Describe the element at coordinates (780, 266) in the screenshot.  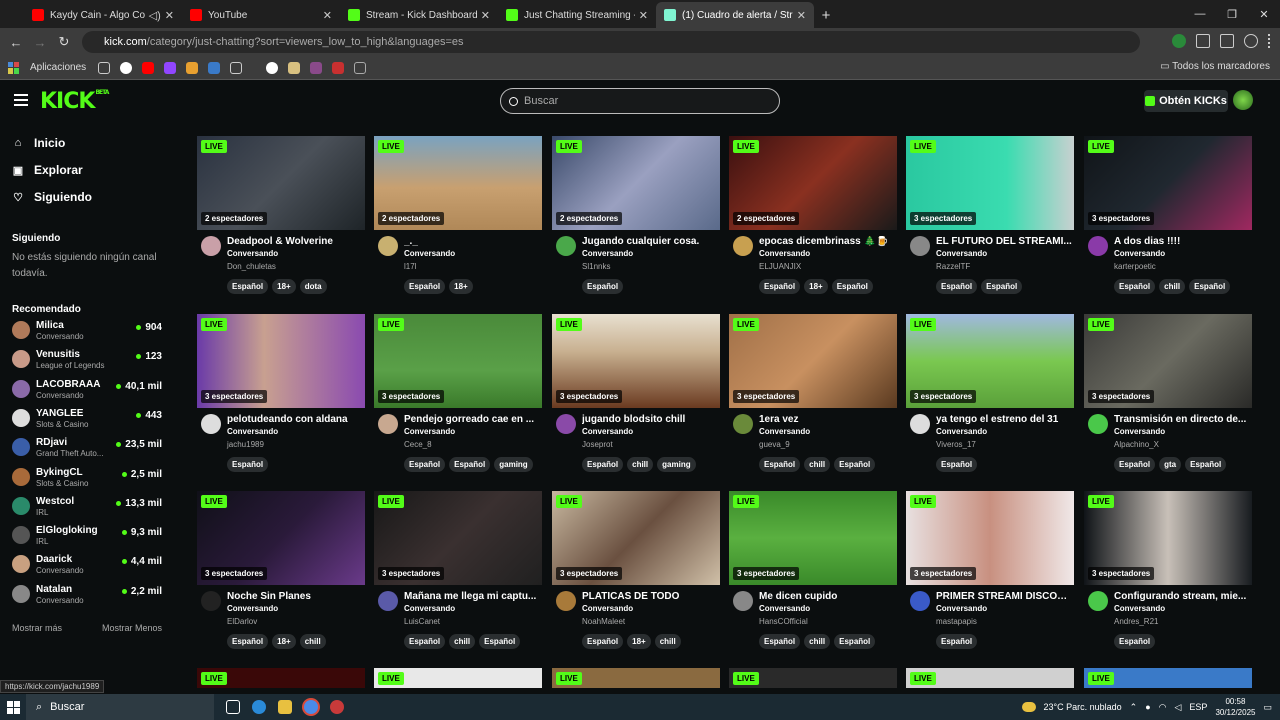
I see `streamer-name: ELJUANJIX` at that location.